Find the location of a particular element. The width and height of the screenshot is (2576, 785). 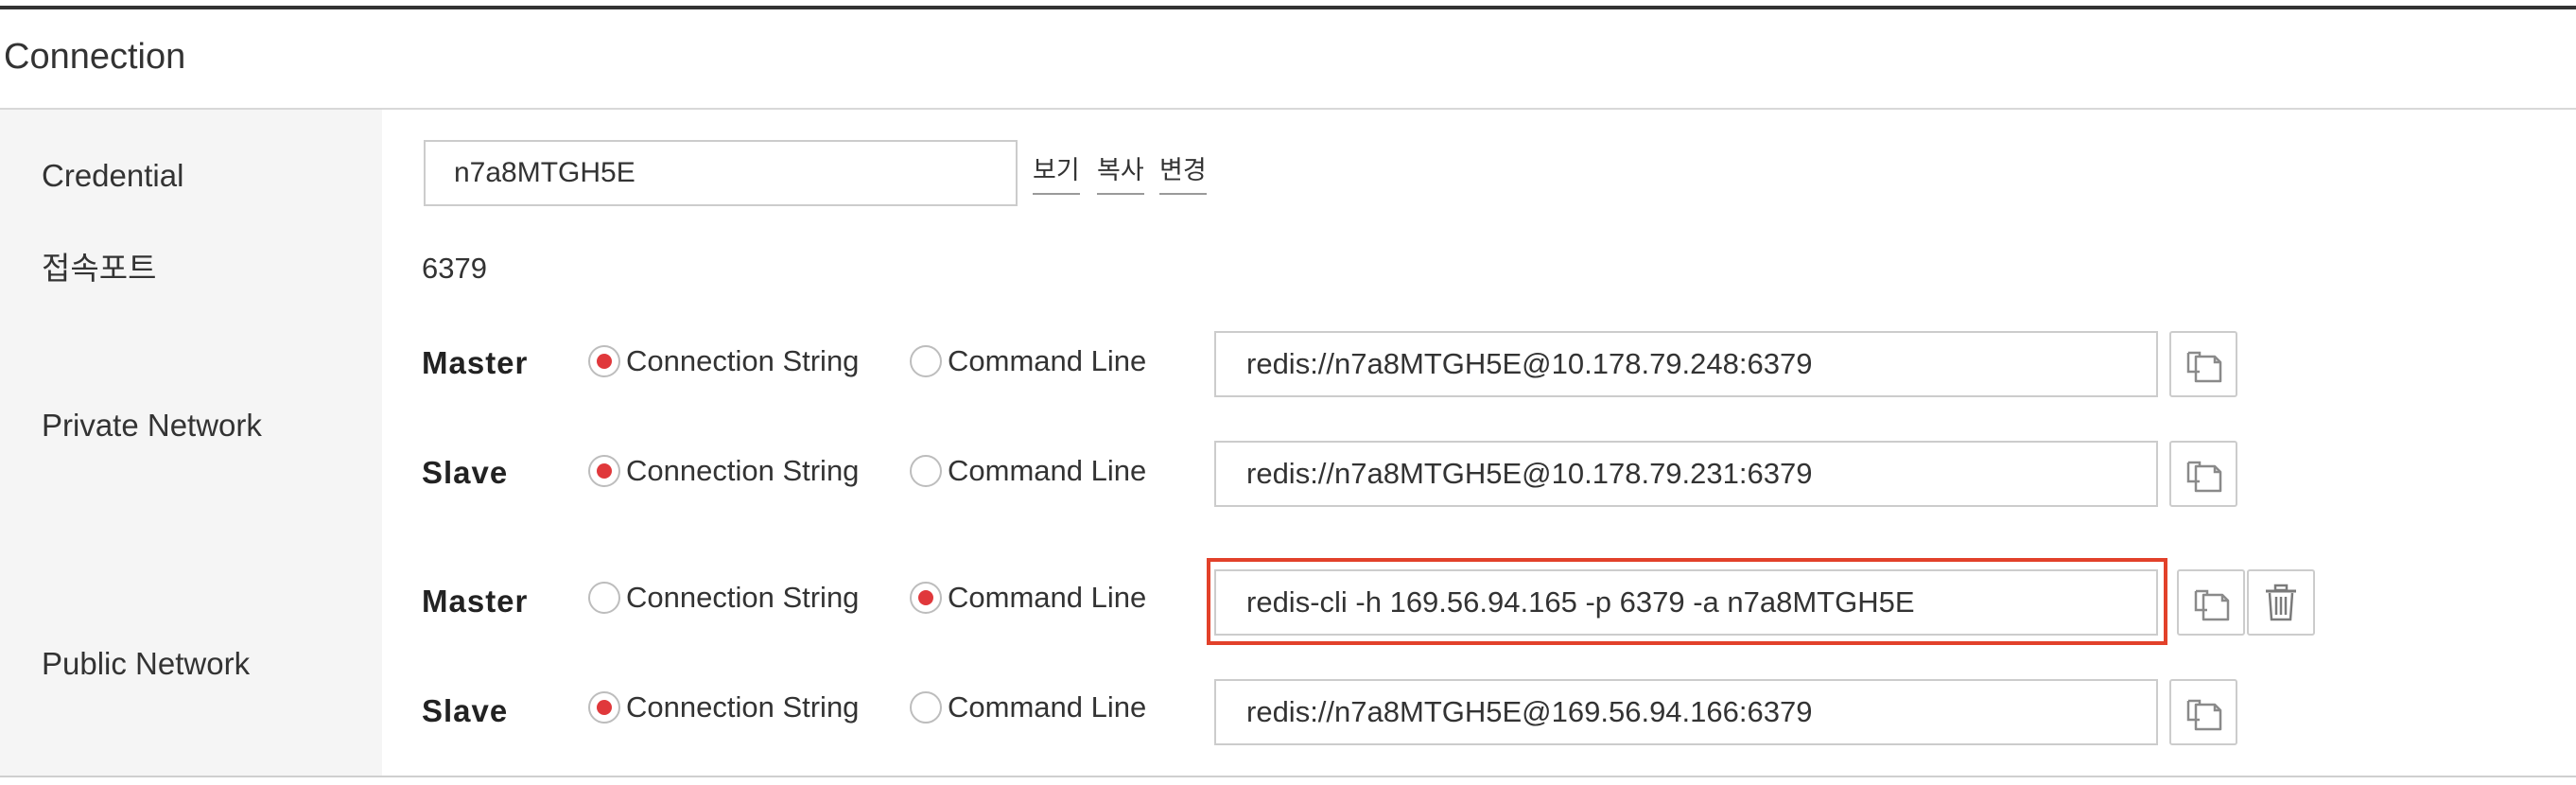

private-slave-command-line-radio: Command Line is located at coordinates (1028, 471).